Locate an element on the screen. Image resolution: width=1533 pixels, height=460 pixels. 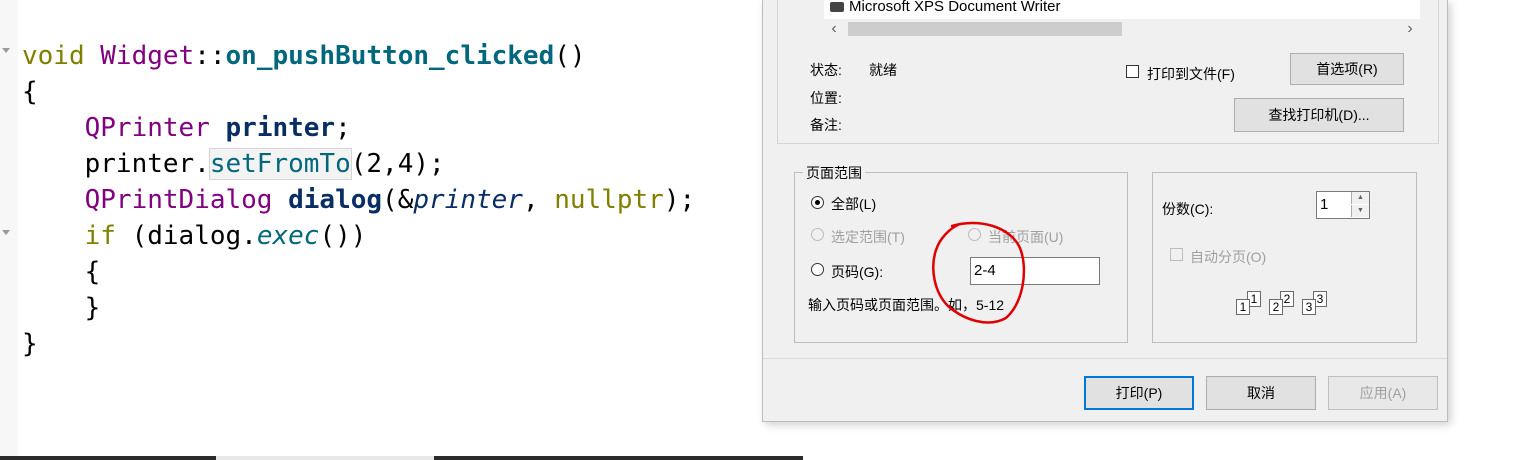
page-glyph: 3 is located at coordinates (1309, 307).